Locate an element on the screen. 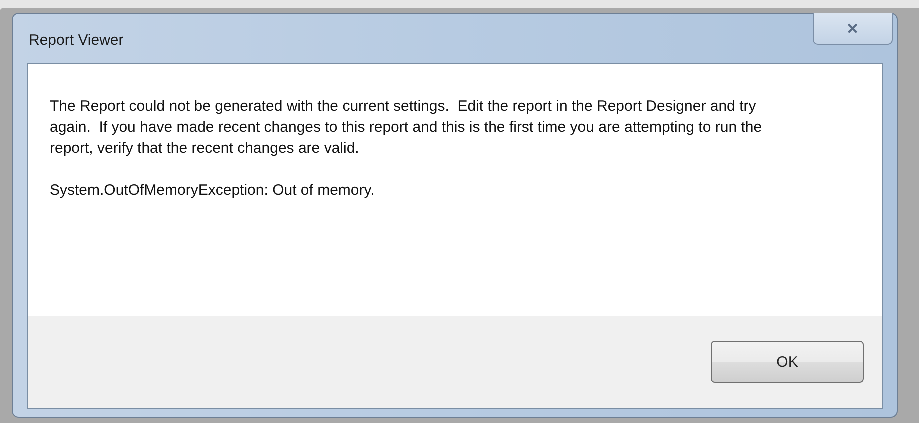  error-message: The Report could not be generated with the current settings. Edit the report in the Report Designer and try again. If you have made recent changes to this report and this is the first time you are attempting to run the report, verify that the recent changes are valid. is located at coordinates (407, 128).